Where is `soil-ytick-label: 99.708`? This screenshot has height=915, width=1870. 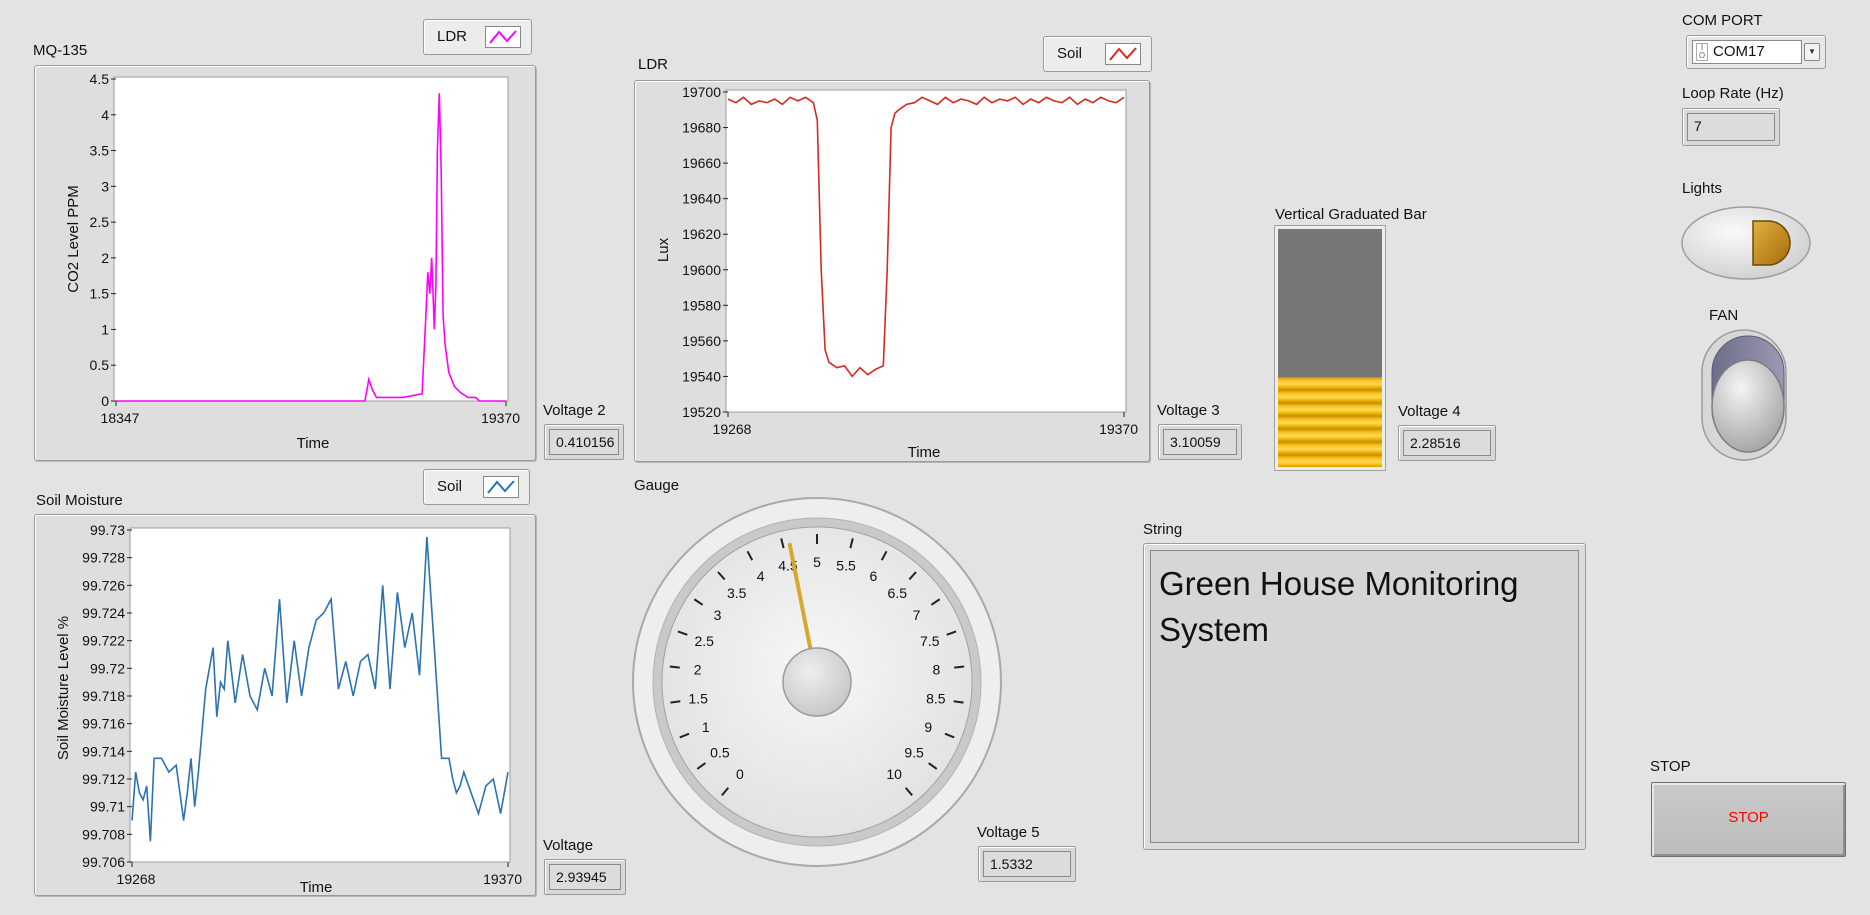
soil-ytick-label: 99.708 is located at coordinates (103, 834).